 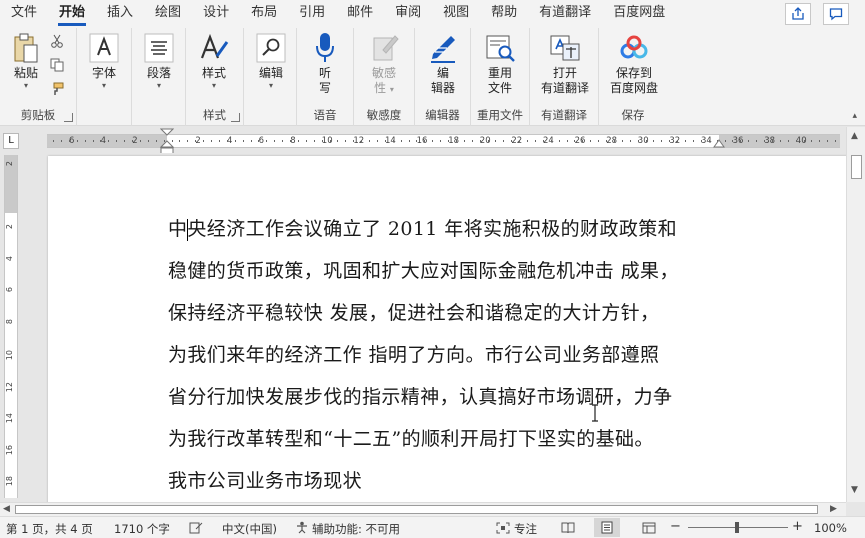 I want to click on font-button: 字体 ▾, so click(x=104, y=60).